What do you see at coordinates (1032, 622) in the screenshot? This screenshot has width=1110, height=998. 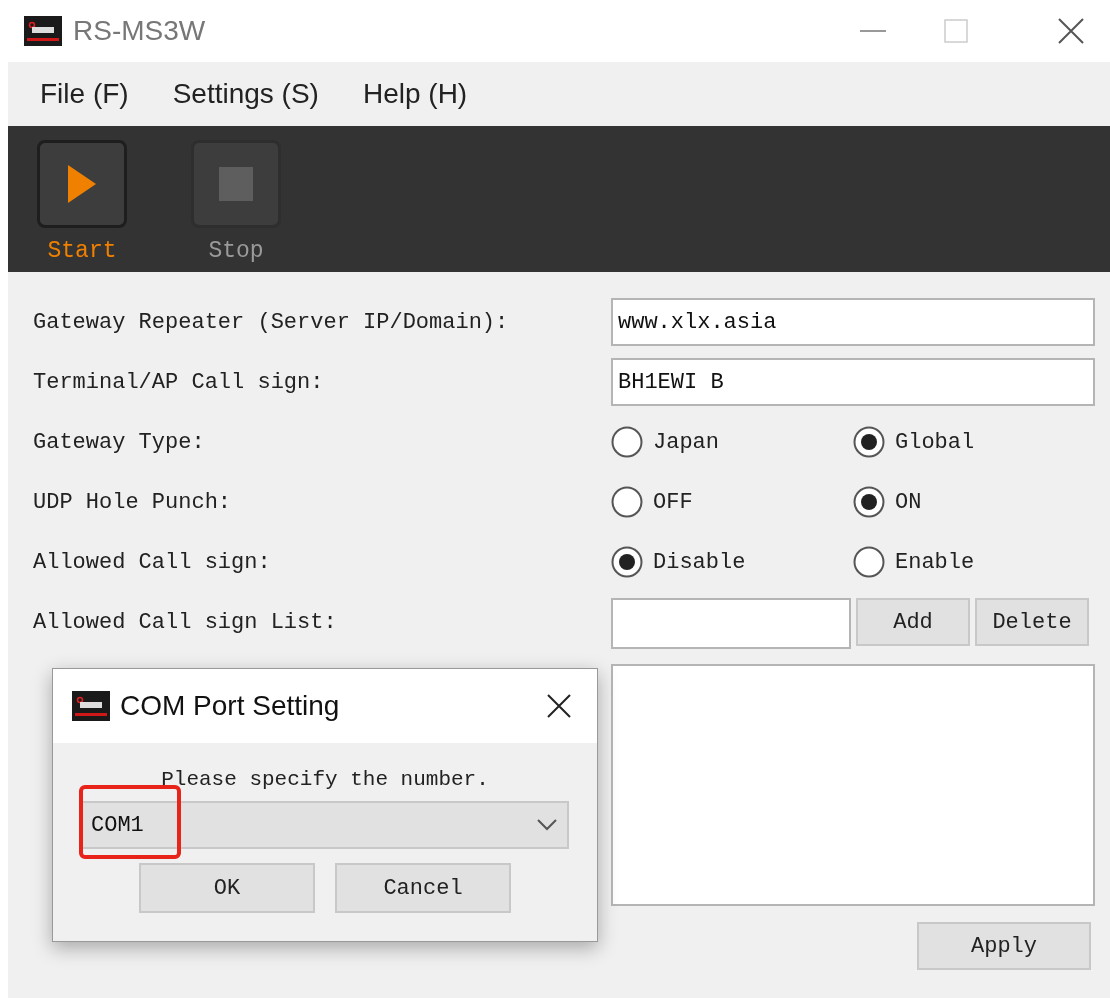 I see `action-button: Delete` at bounding box center [1032, 622].